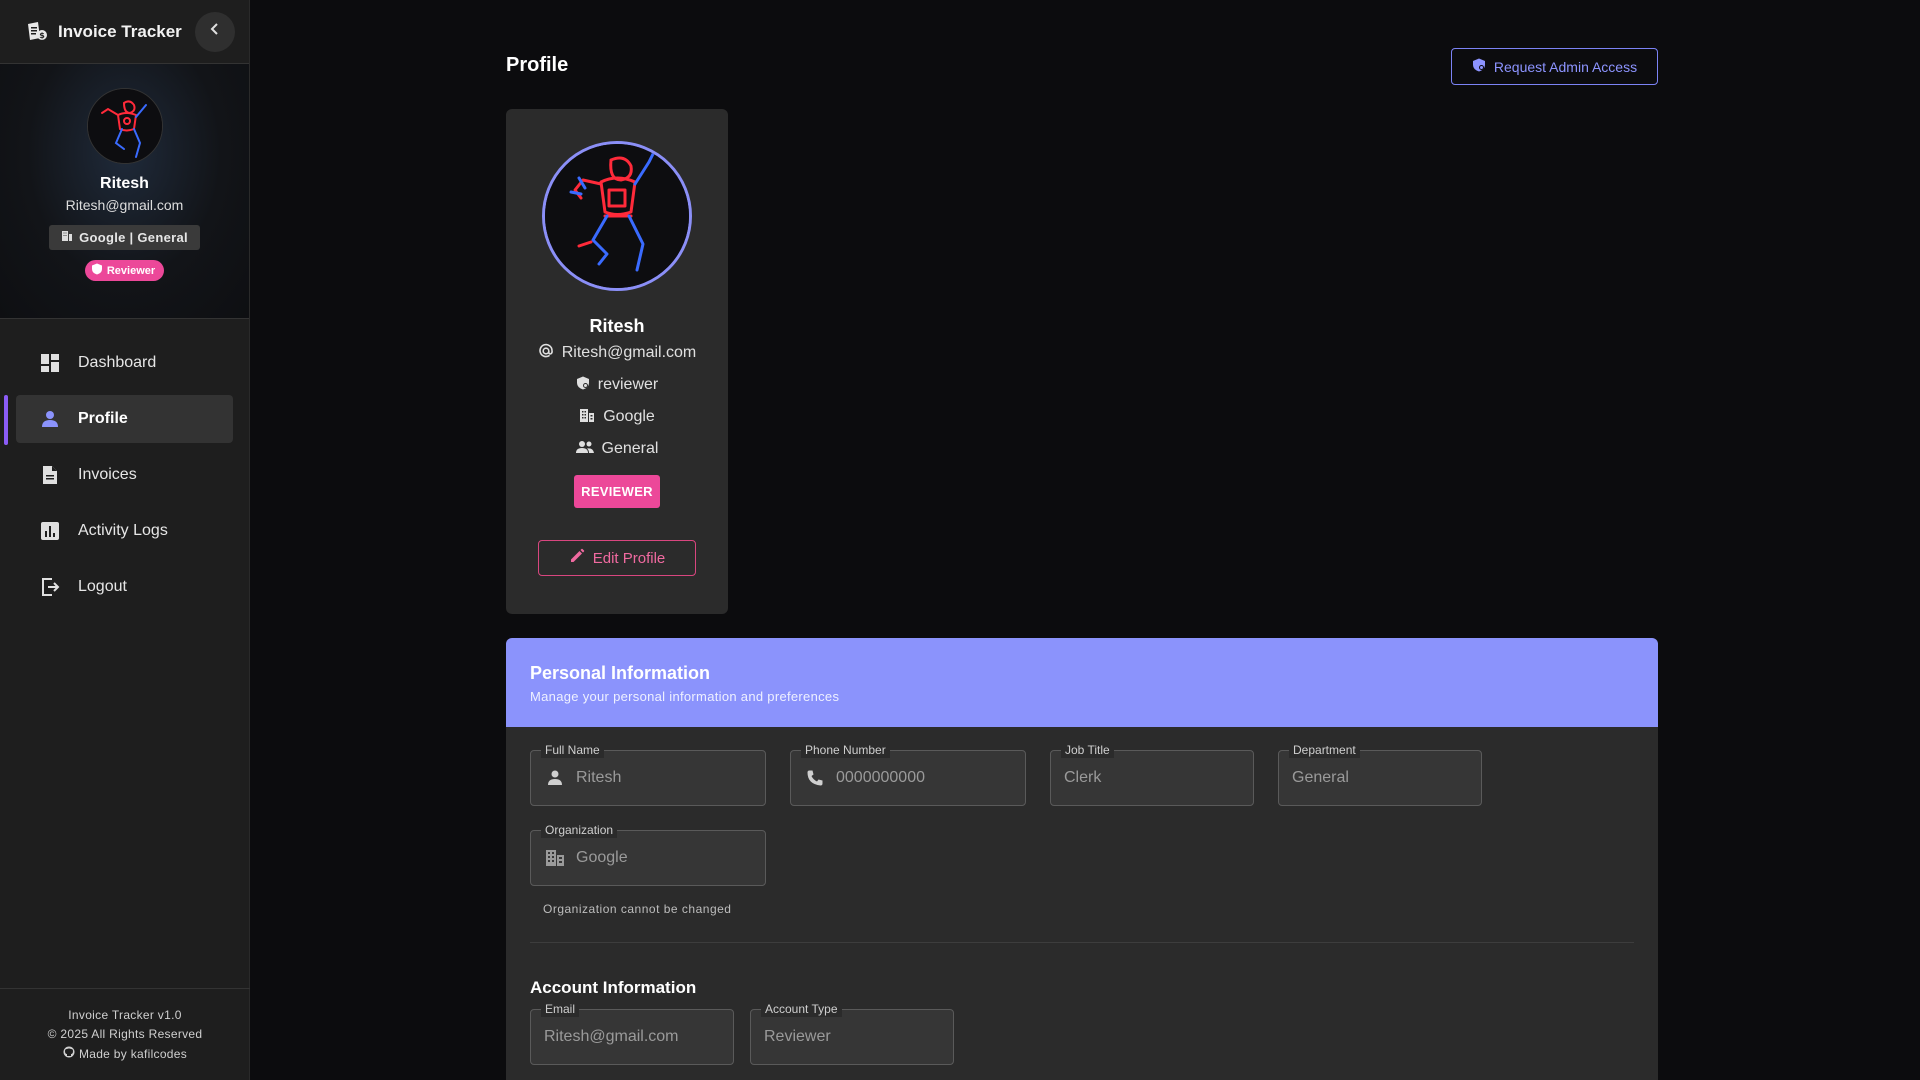 This screenshot has height=1080, width=1920. What do you see at coordinates (124, 205) in the screenshot?
I see `sidebar-user-email: Ritesh@gmail.com` at bounding box center [124, 205].